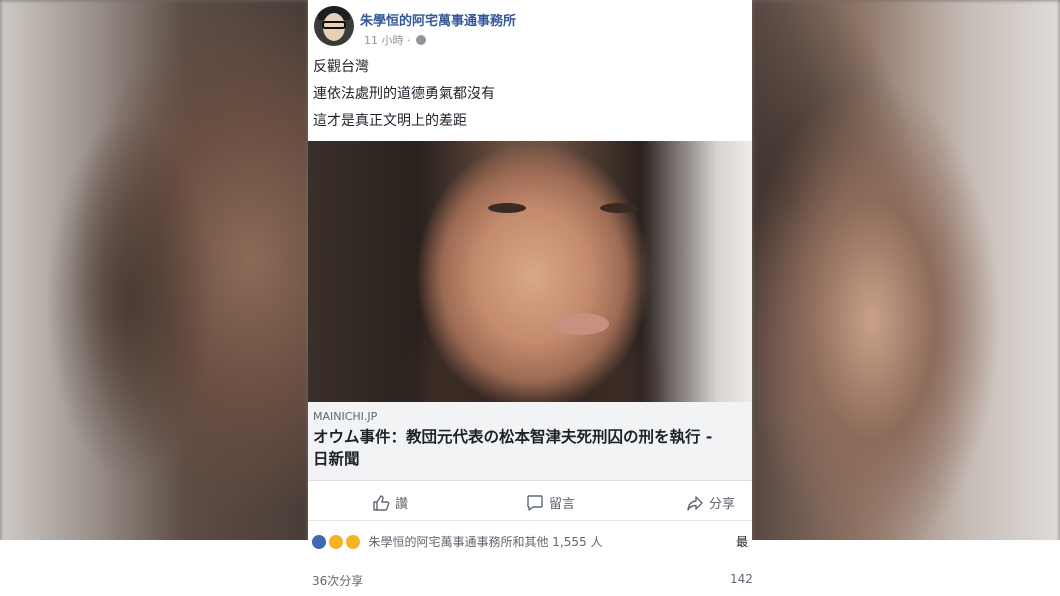 The height and width of the screenshot is (596, 1060). I want to click on share-arrow-icon, so click(695, 503).